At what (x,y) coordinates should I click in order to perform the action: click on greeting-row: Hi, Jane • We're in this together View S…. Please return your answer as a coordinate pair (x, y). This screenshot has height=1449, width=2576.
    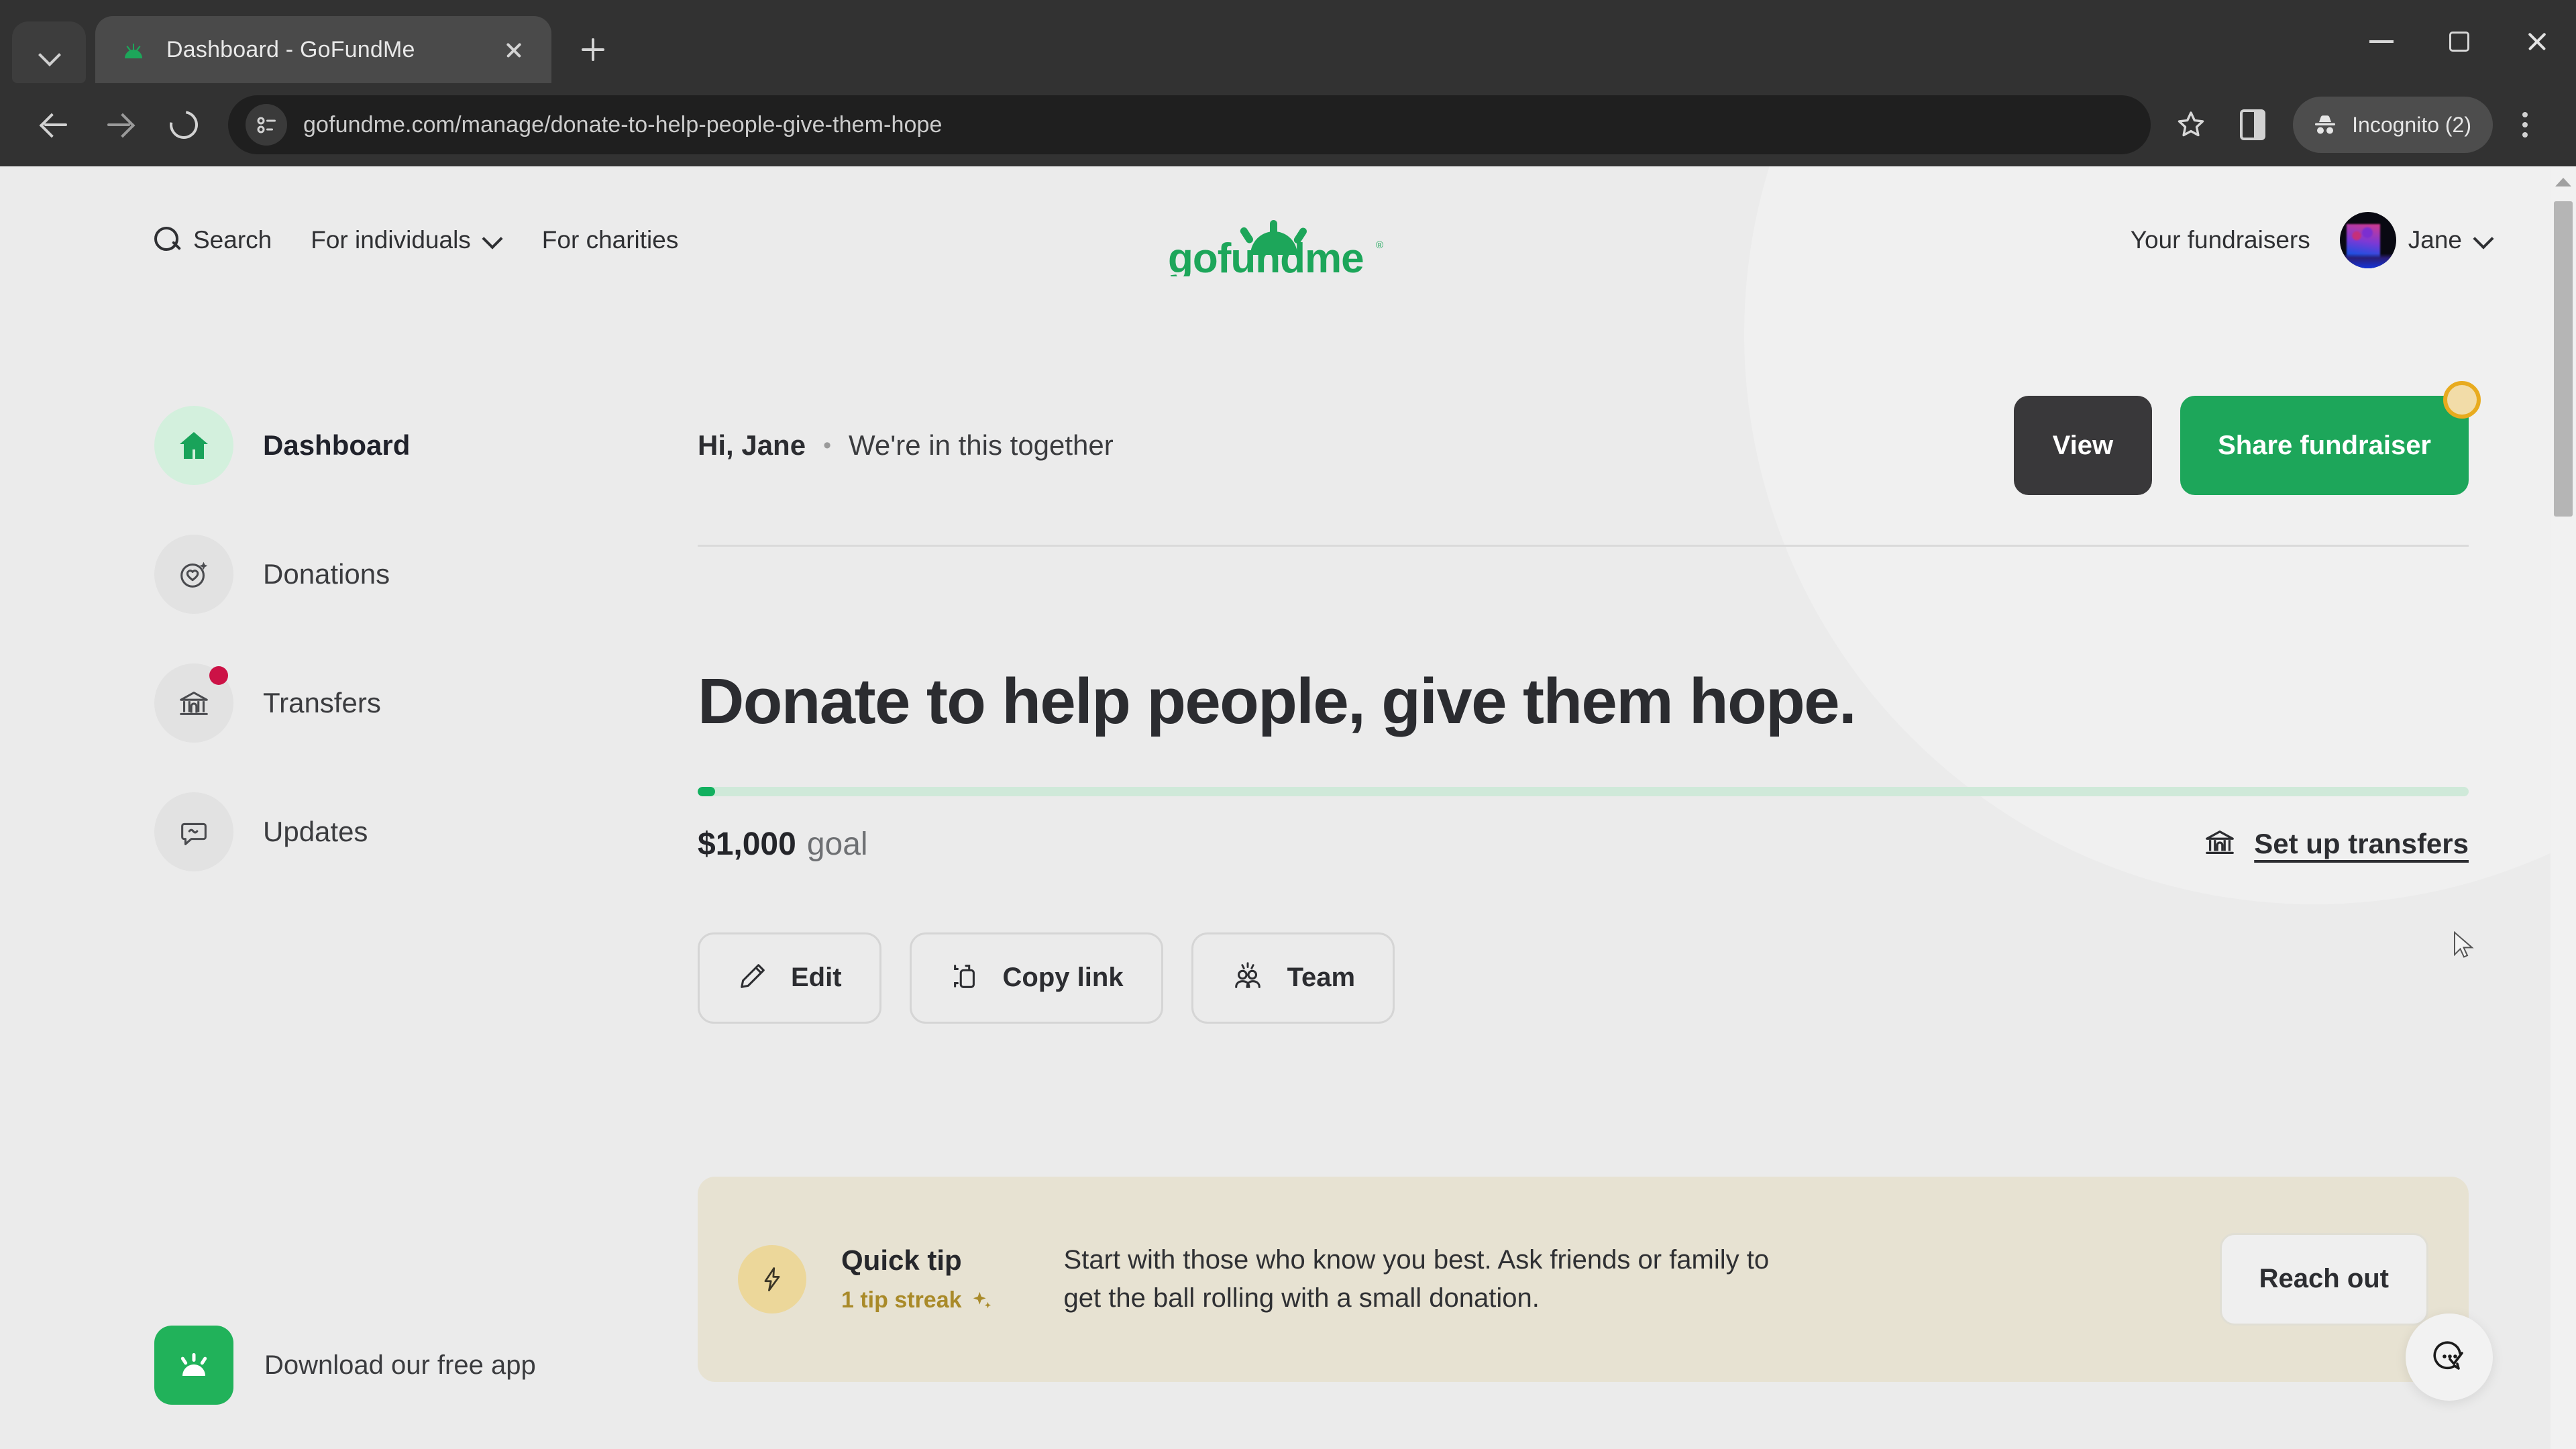
    Looking at the image, I should click on (1589, 445).